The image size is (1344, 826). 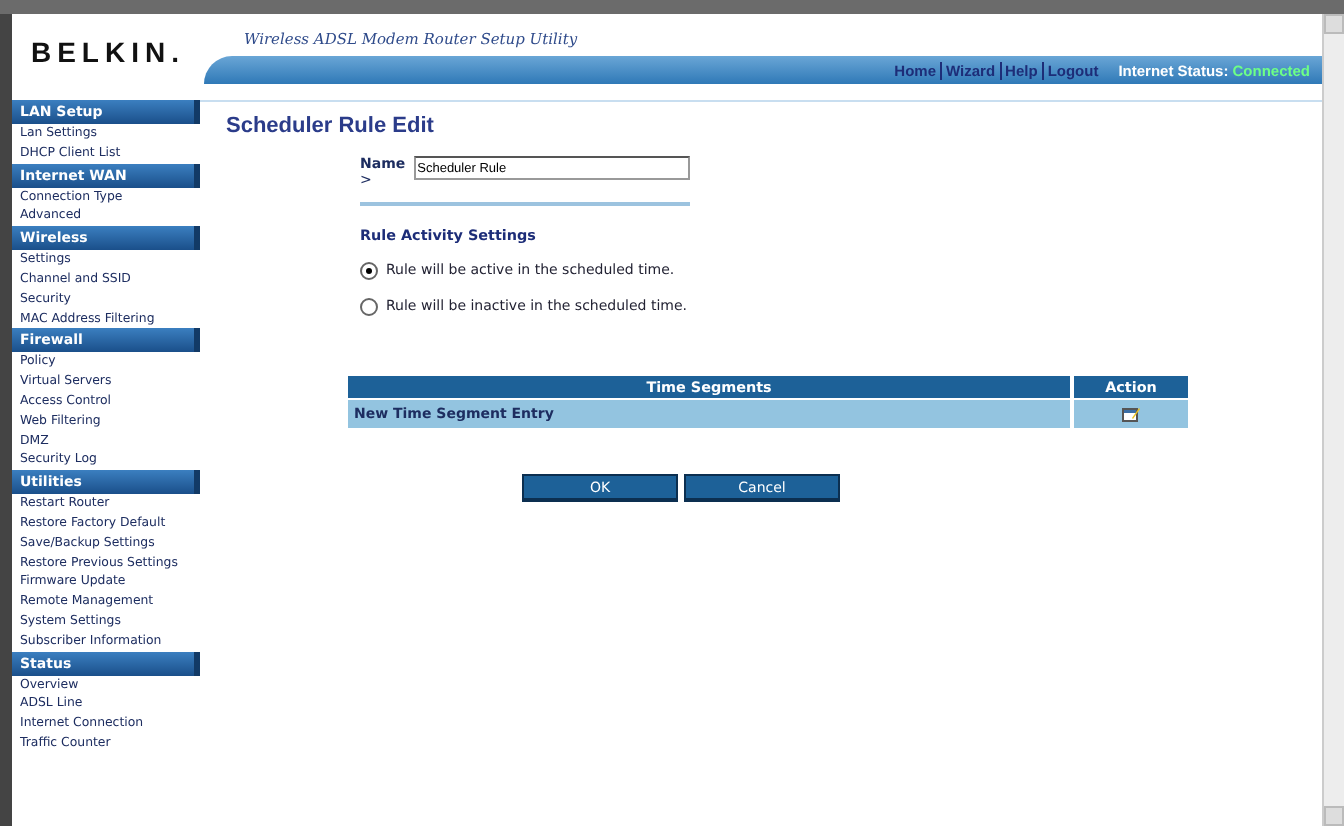 What do you see at coordinates (331, 126) in the screenshot?
I see `page-title: Scheduler Rule Edit` at bounding box center [331, 126].